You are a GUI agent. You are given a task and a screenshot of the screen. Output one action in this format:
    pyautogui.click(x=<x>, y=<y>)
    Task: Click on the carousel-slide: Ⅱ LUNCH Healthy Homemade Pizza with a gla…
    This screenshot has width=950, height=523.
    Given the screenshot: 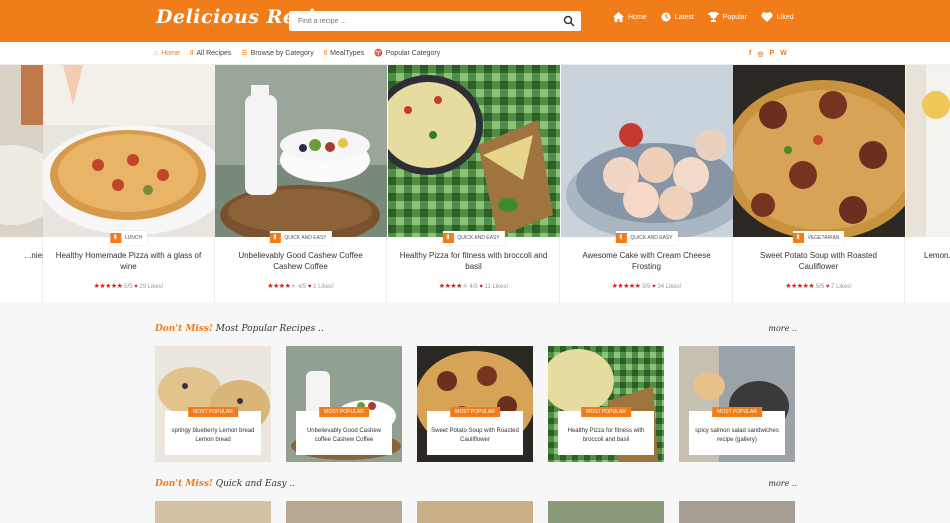 What is the action you would take?
    pyautogui.click(x=129, y=184)
    